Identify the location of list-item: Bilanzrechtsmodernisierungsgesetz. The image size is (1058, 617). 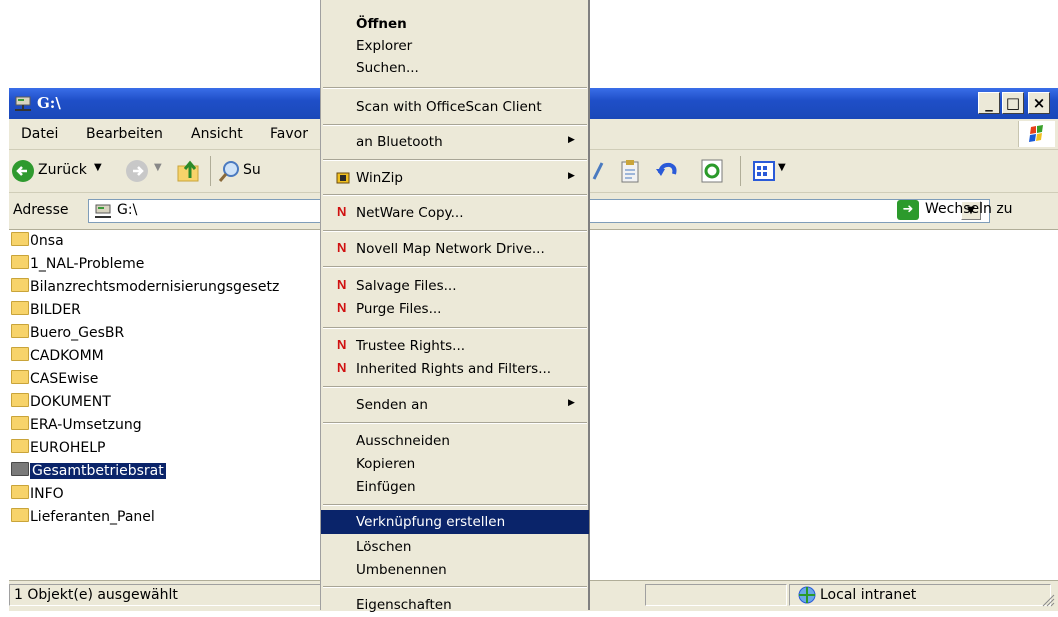
(145, 289).